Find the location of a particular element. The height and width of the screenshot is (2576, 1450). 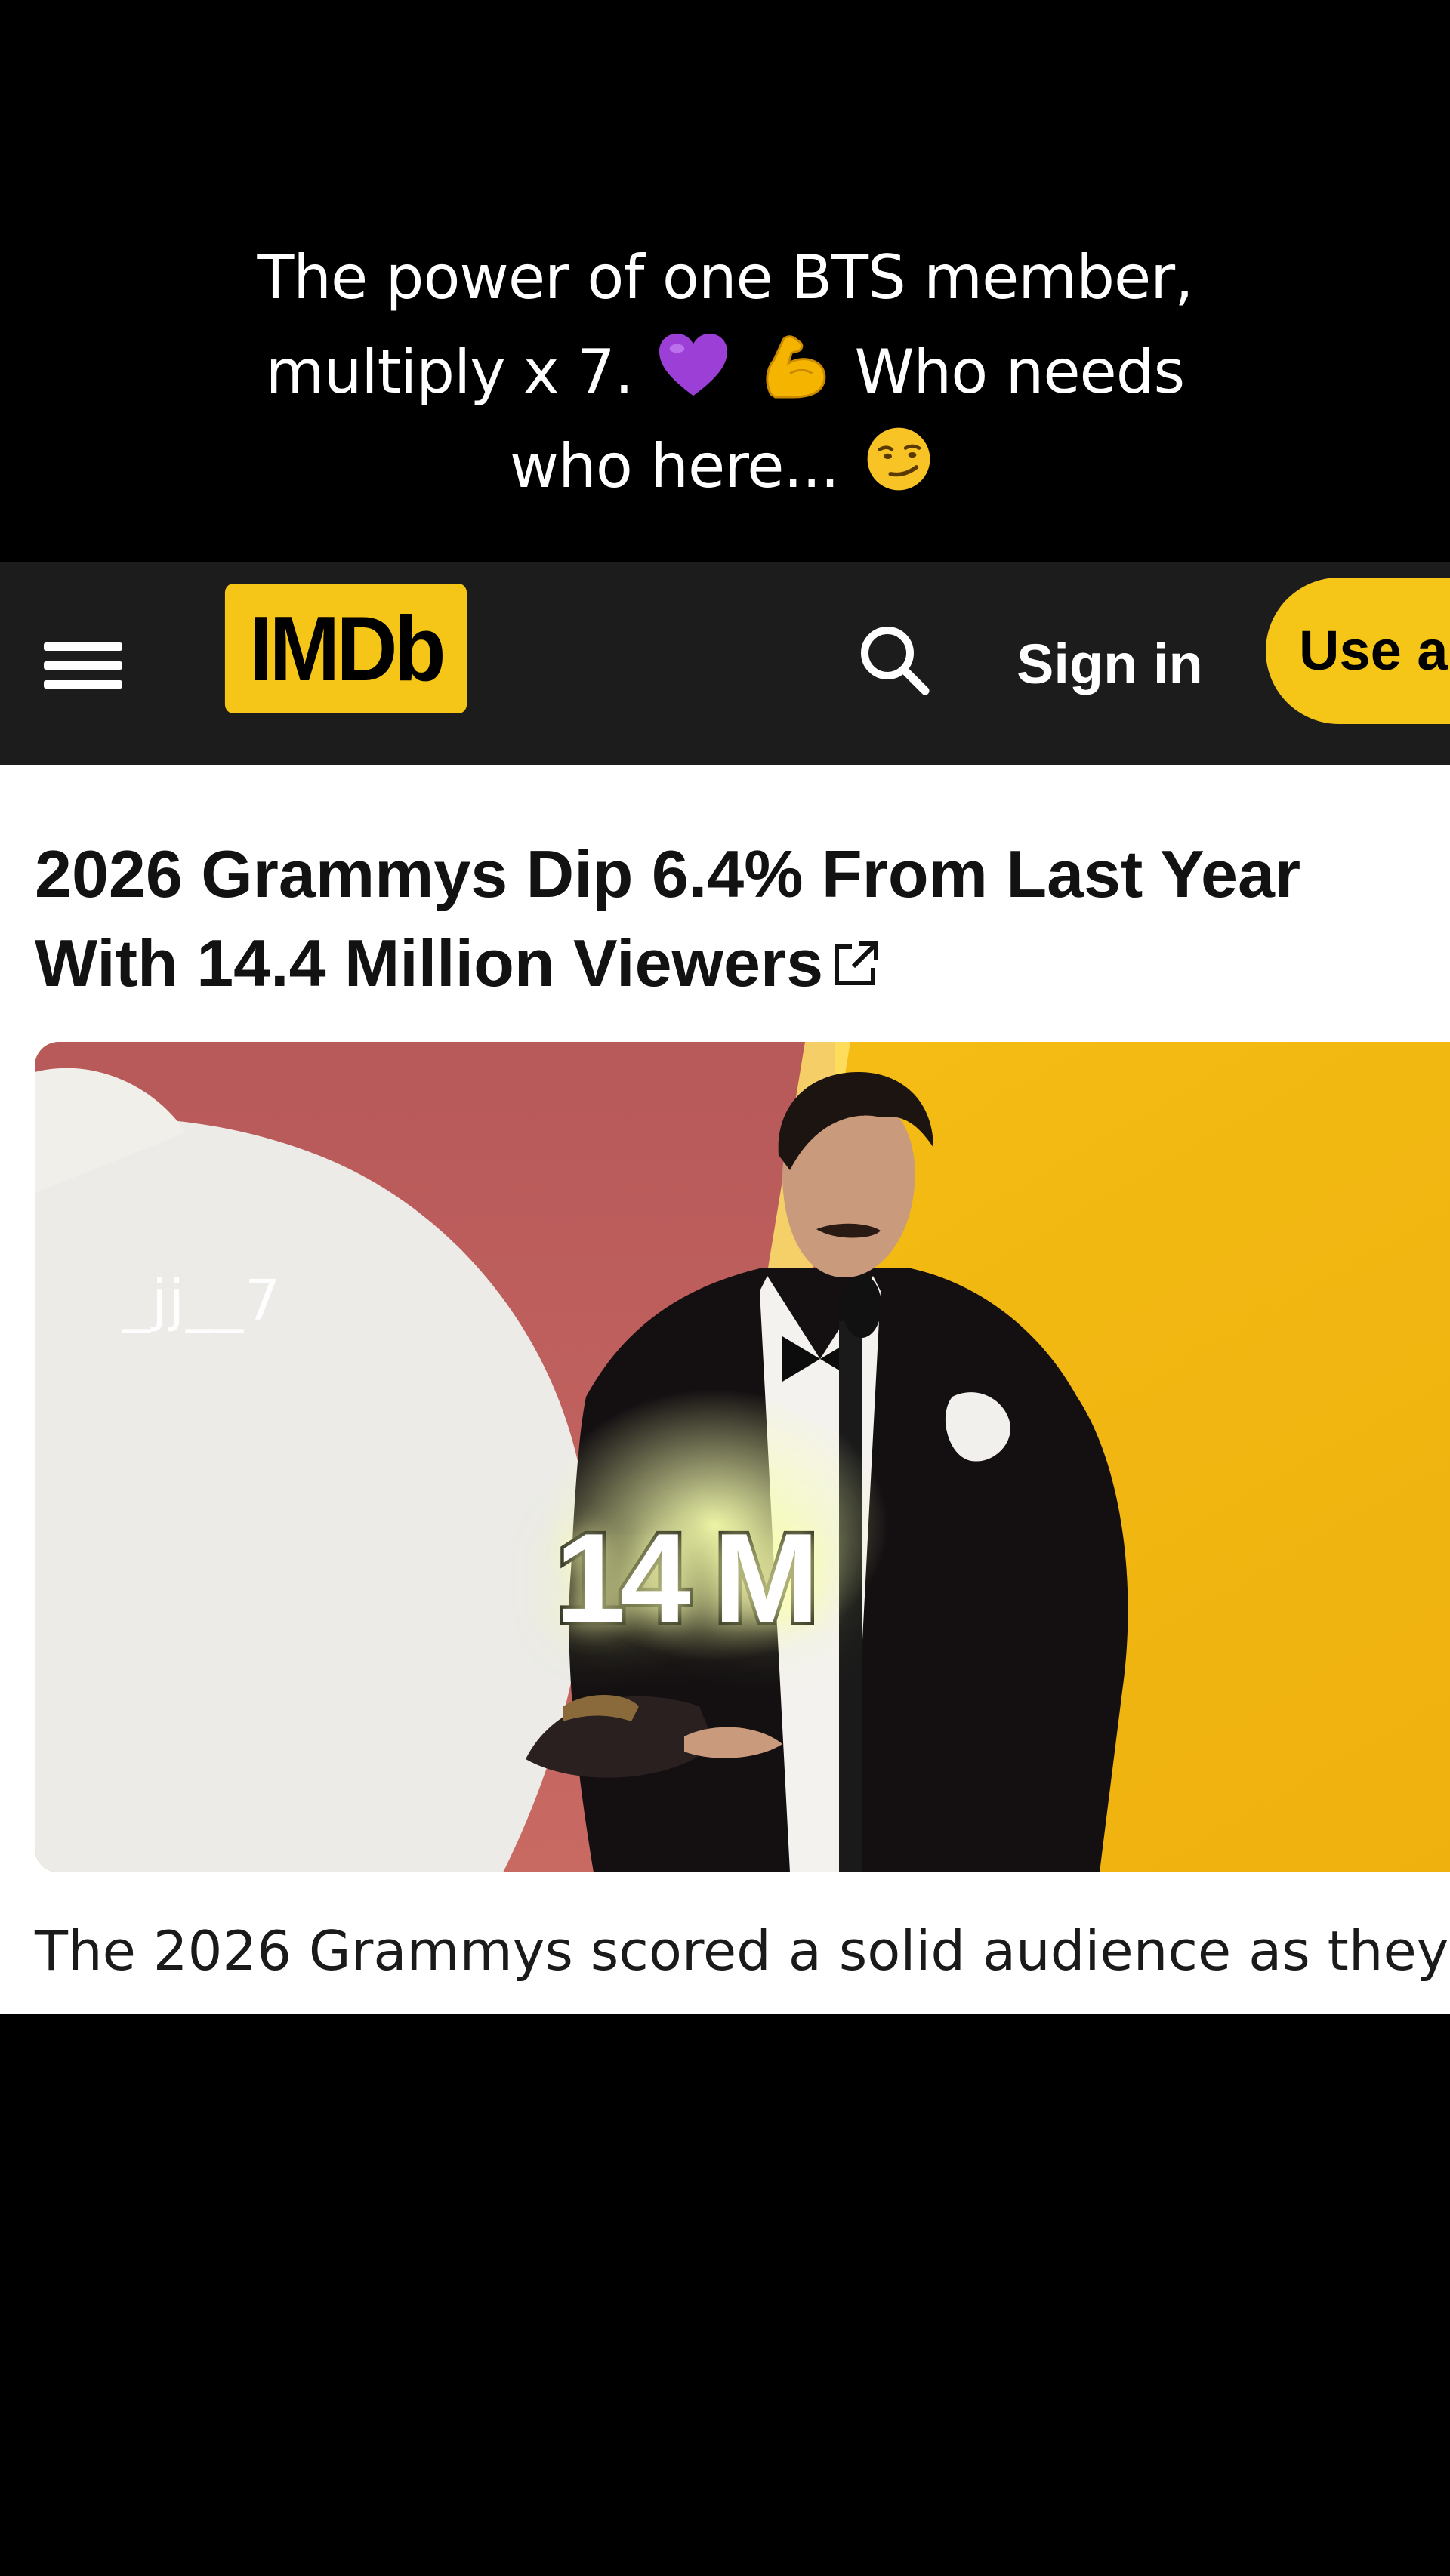

search-icon is located at coordinates (895, 660).